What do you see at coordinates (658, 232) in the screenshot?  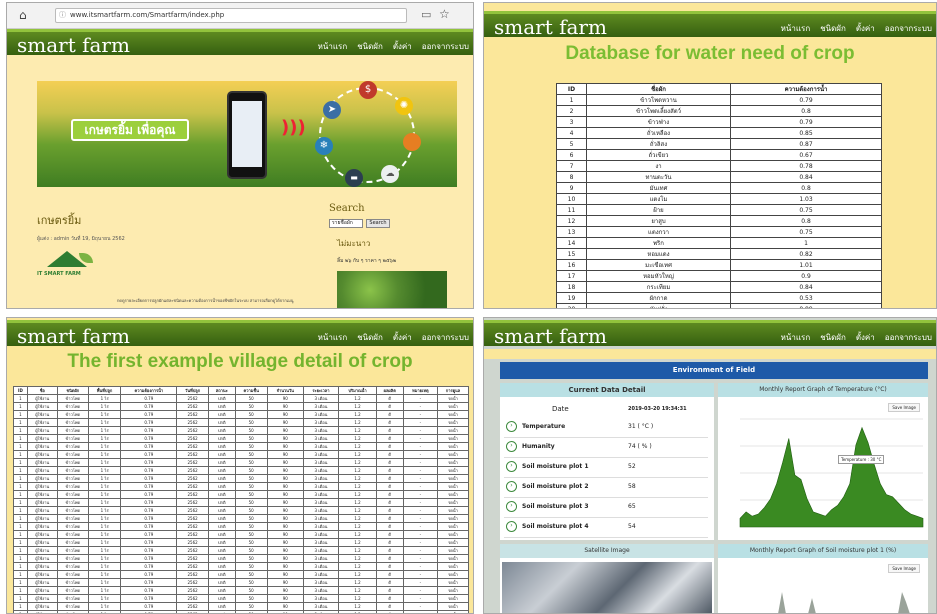 I see `cell-crop: แตงกวา` at bounding box center [658, 232].